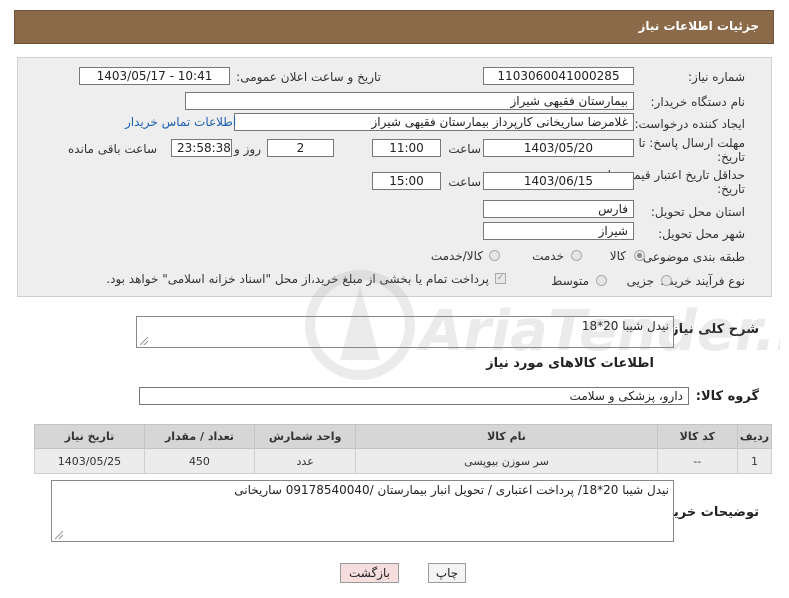 This screenshot has height=598, width=789. Describe the element at coordinates (447, 573) in the screenshot. I see `print-button: چاپ` at that location.